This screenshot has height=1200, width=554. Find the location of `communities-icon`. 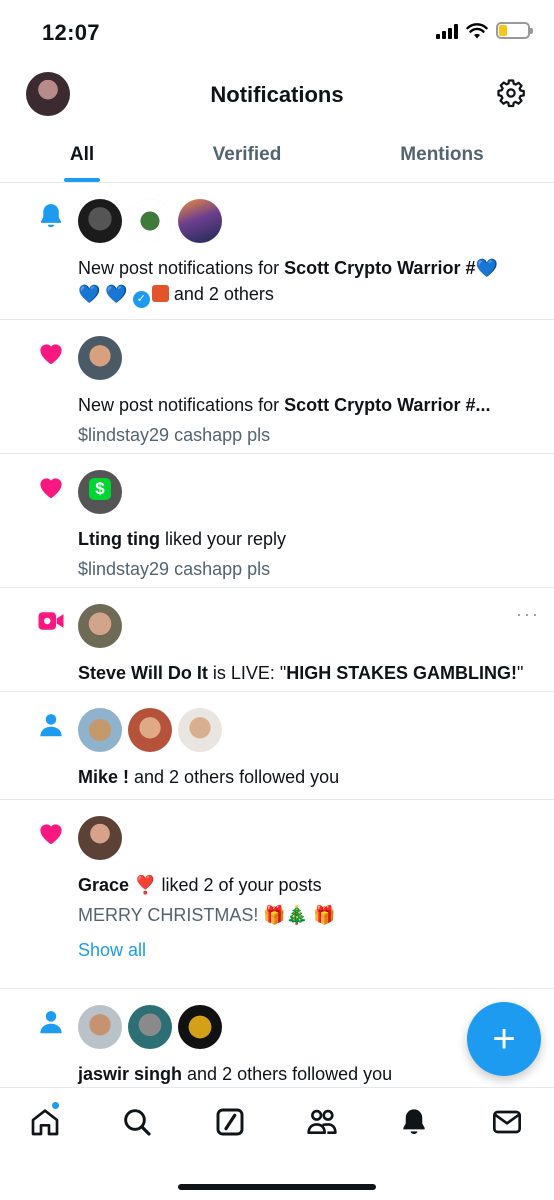

communities-icon is located at coordinates (322, 1122).